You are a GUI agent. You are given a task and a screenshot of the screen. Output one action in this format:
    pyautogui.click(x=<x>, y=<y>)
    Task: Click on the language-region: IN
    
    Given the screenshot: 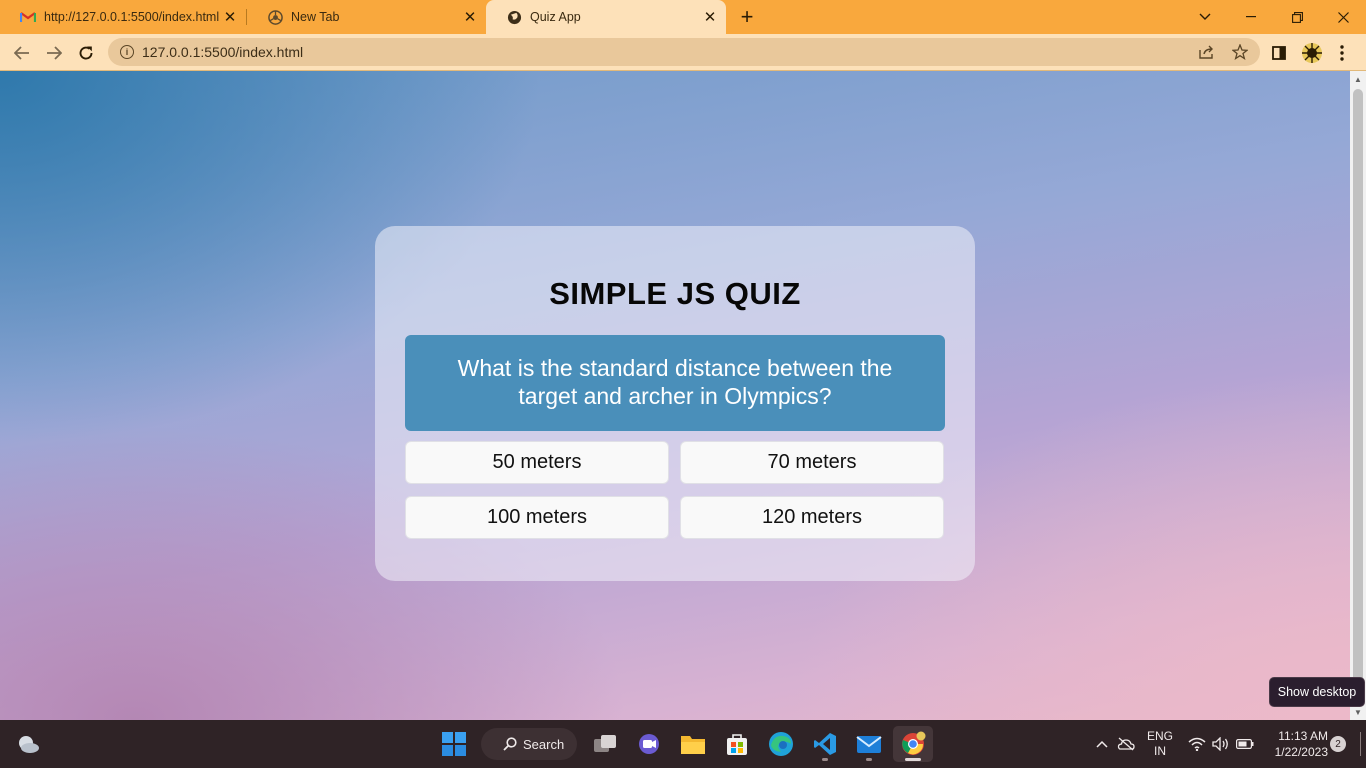 What is the action you would take?
    pyautogui.click(x=1160, y=751)
    